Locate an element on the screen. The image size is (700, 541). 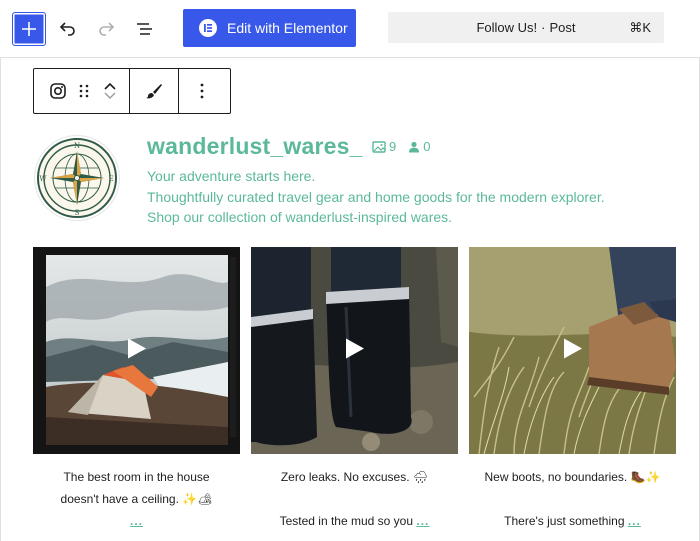
plus-icon is located at coordinates (29, 29).